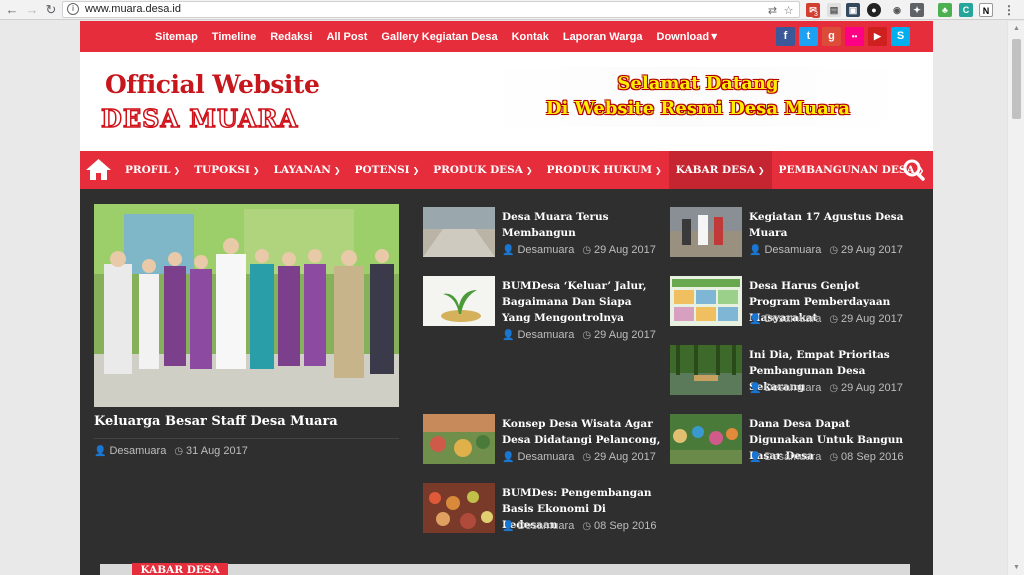 The width and height of the screenshot is (1024, 575). I want to click on url-text: www.muara.desa.id, so click(133, 9).